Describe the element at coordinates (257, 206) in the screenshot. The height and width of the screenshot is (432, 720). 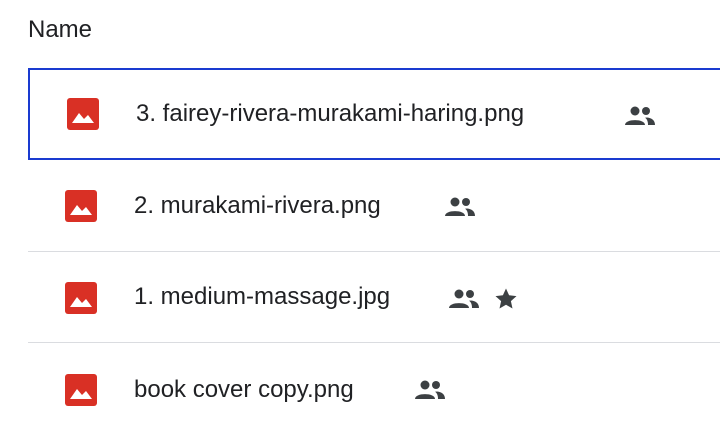
I see `file-name: 2. murakami-rivera.png` at that location.